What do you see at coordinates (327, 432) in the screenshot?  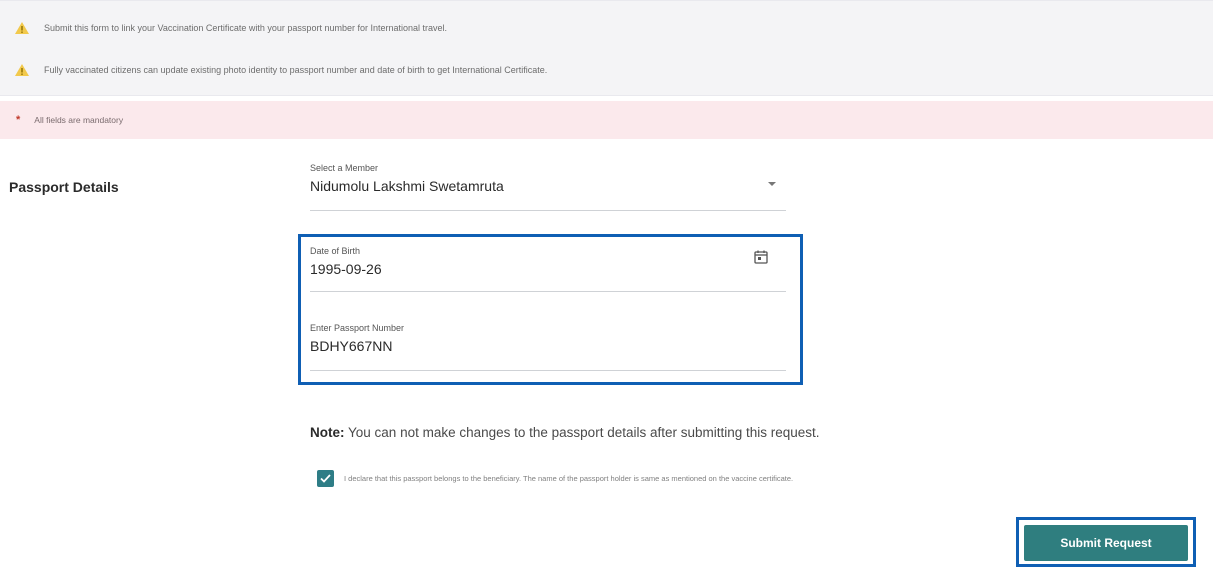 I see `note-prefix: Note:` at bounding box center [327, 432].